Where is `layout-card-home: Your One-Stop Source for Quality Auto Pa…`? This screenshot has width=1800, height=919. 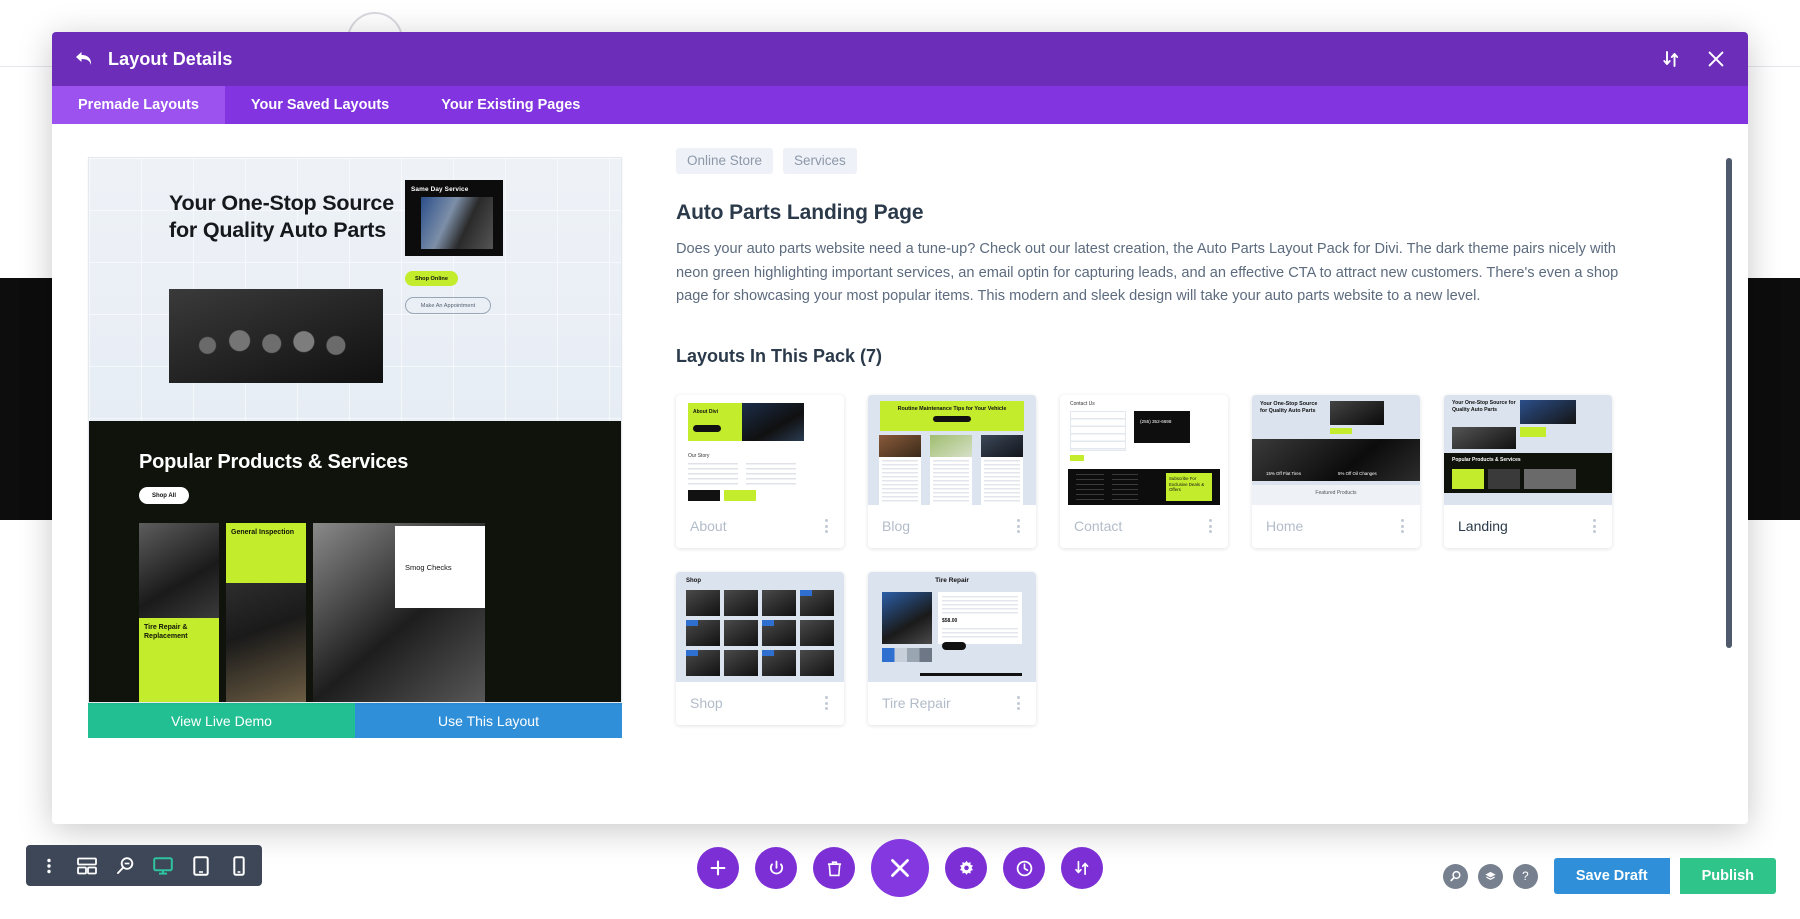
layout-card-home: Your One-Stop Source for Quality Auto Pa… is located at coordinates (1336, 471).